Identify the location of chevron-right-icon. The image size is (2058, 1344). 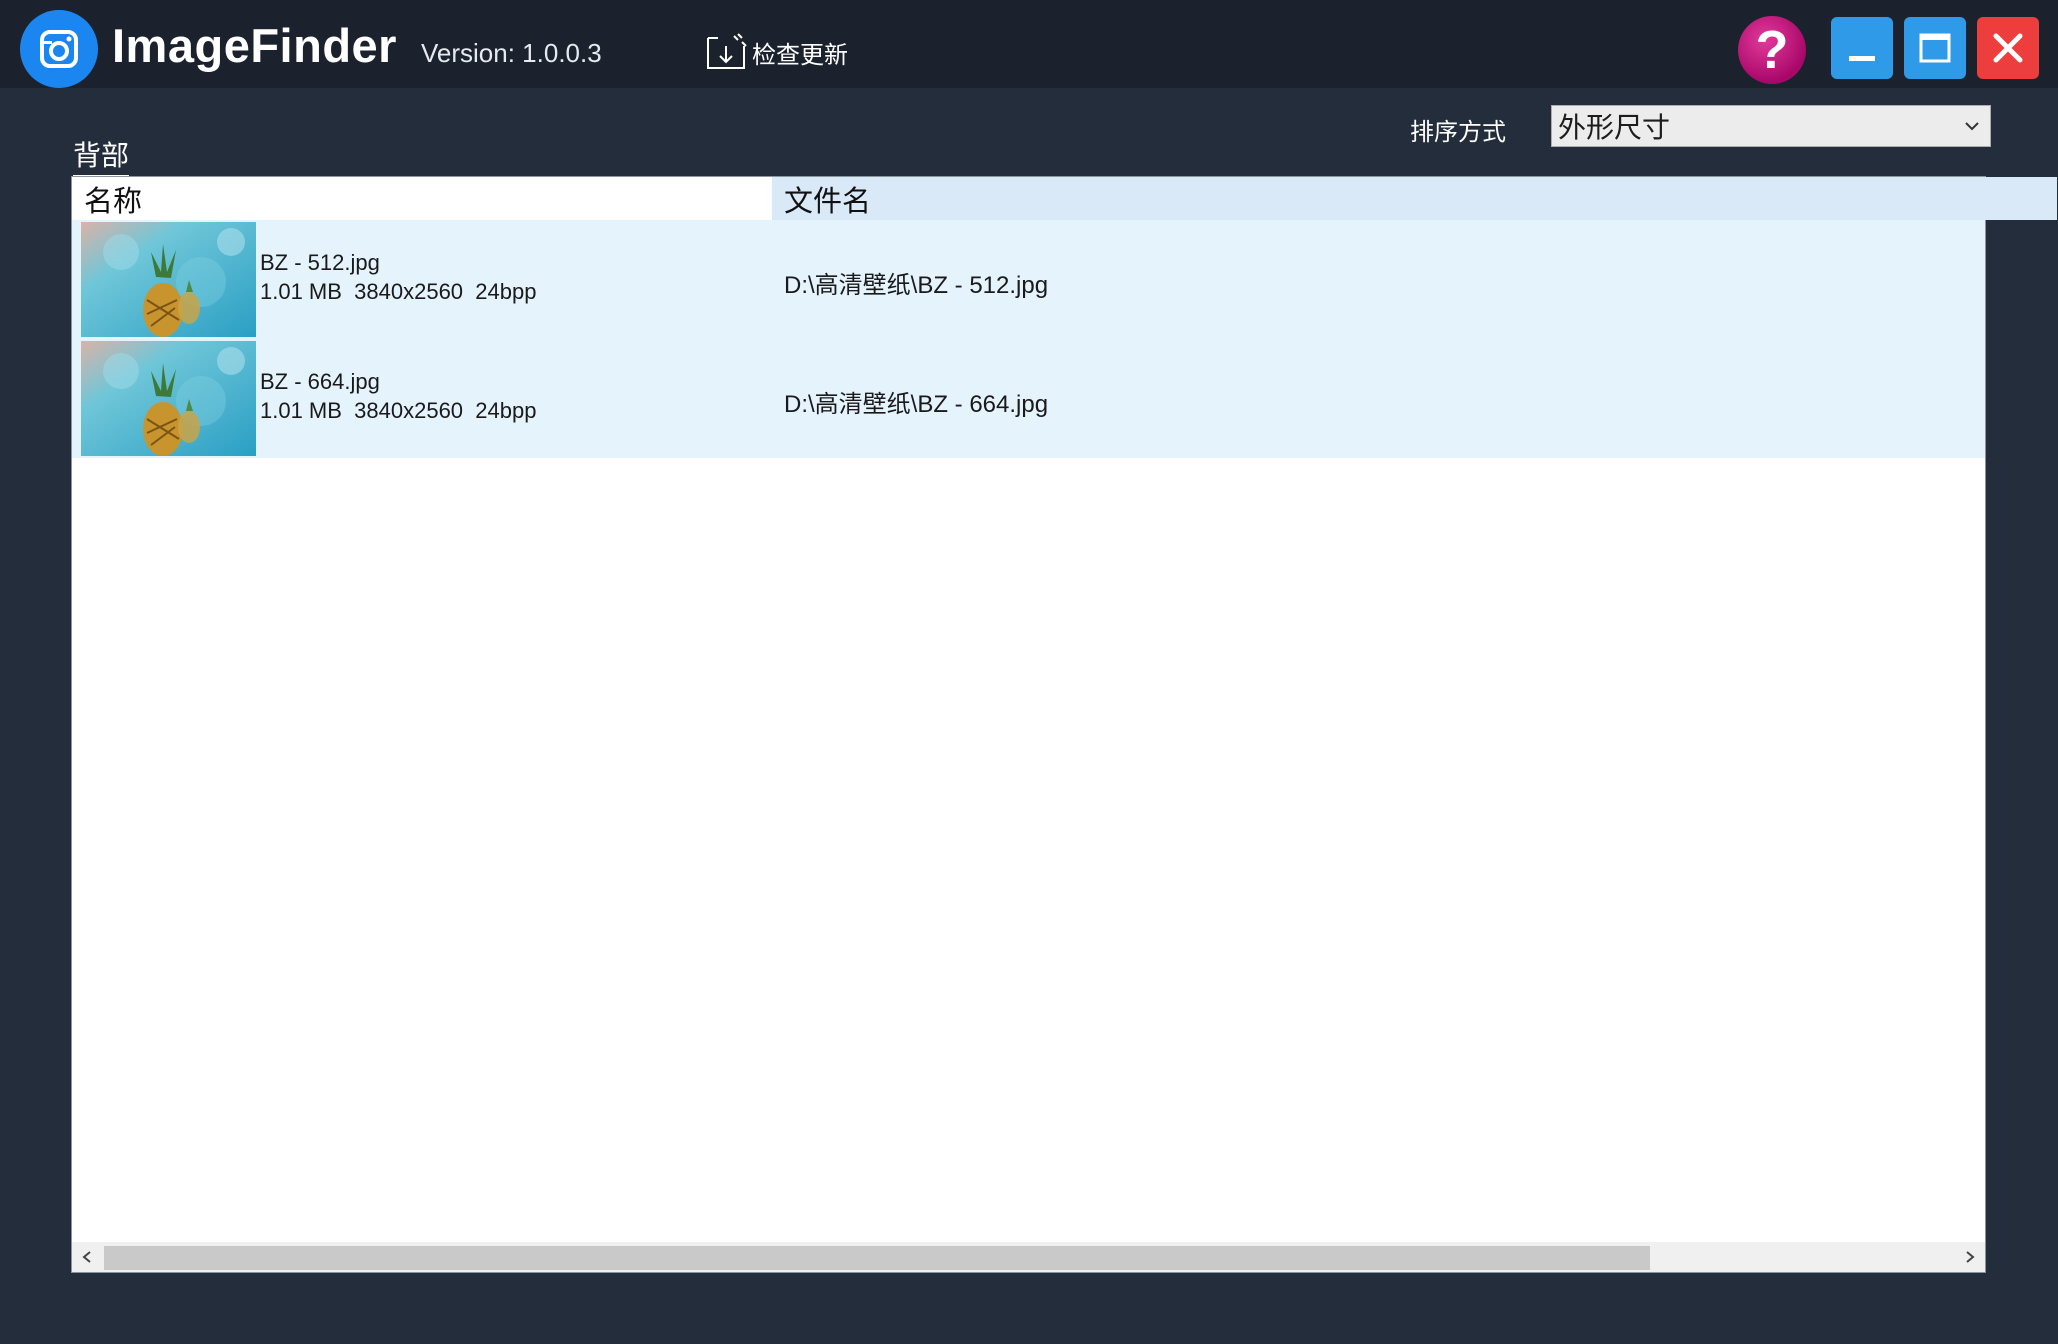
(1970, 1257).